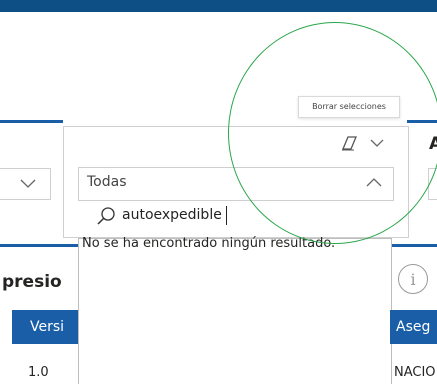 This screenshot has width=437, height=384. I want to click on right-filter-dropdown, so click(432, 184).